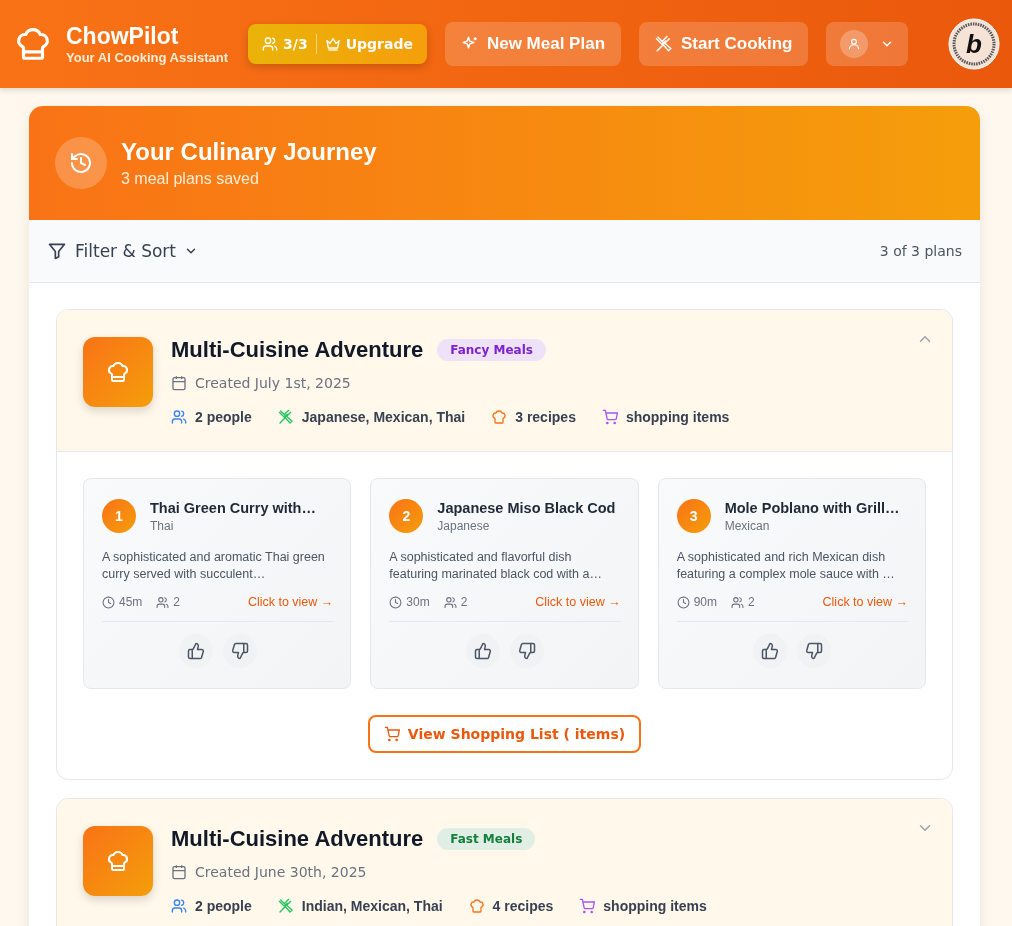  What do you see at coordinates (281, 872) in the screenshot?
I see `created-date: Created June 30th, 2025` at bounding box center [281, 872].